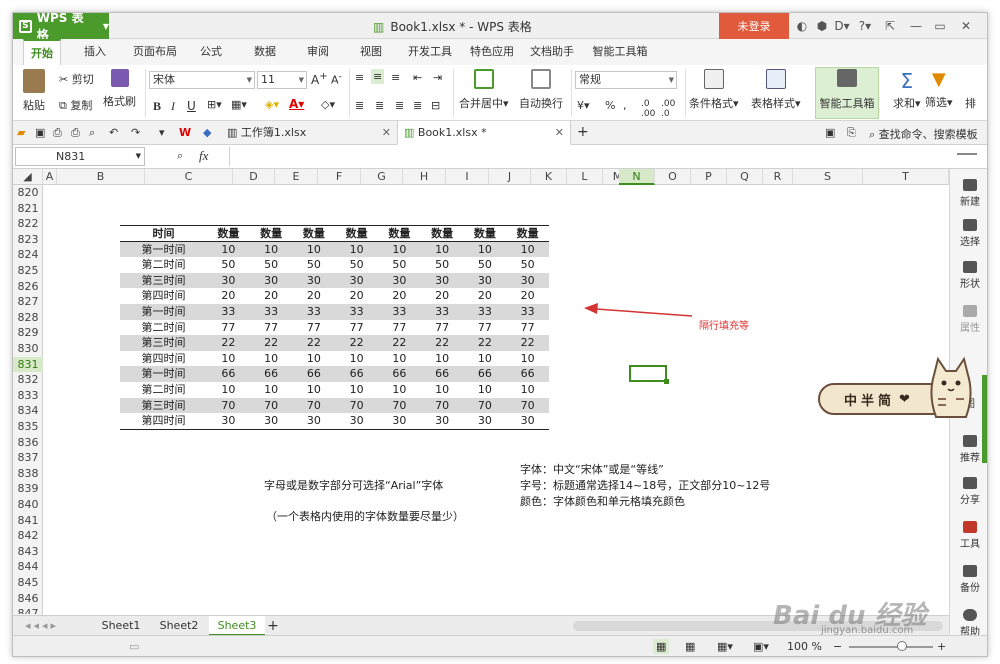  I want to click on close-tab-icon: ✕, so click(386, 133).